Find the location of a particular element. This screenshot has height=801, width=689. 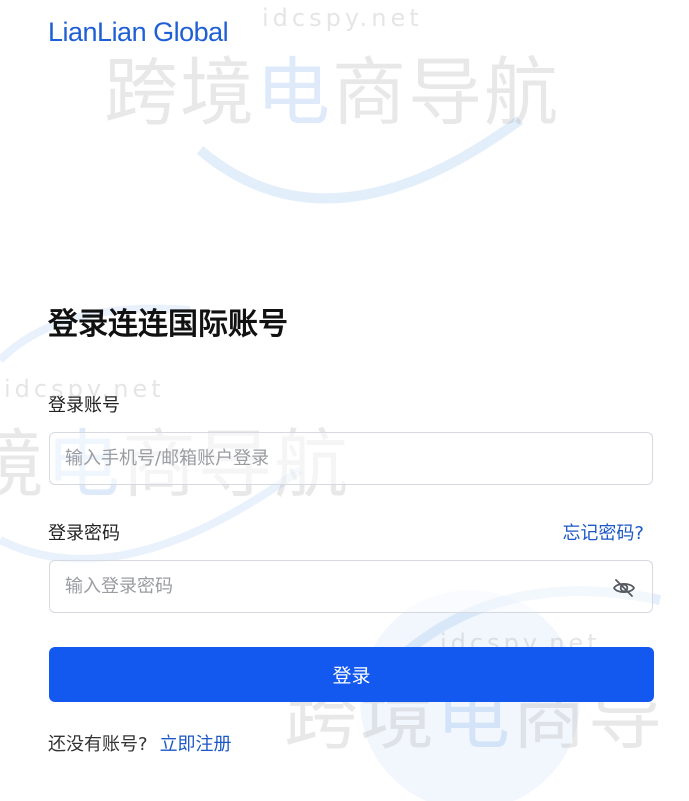

watermark-site-text: idcspy.net is located at coordinates (342, 18).